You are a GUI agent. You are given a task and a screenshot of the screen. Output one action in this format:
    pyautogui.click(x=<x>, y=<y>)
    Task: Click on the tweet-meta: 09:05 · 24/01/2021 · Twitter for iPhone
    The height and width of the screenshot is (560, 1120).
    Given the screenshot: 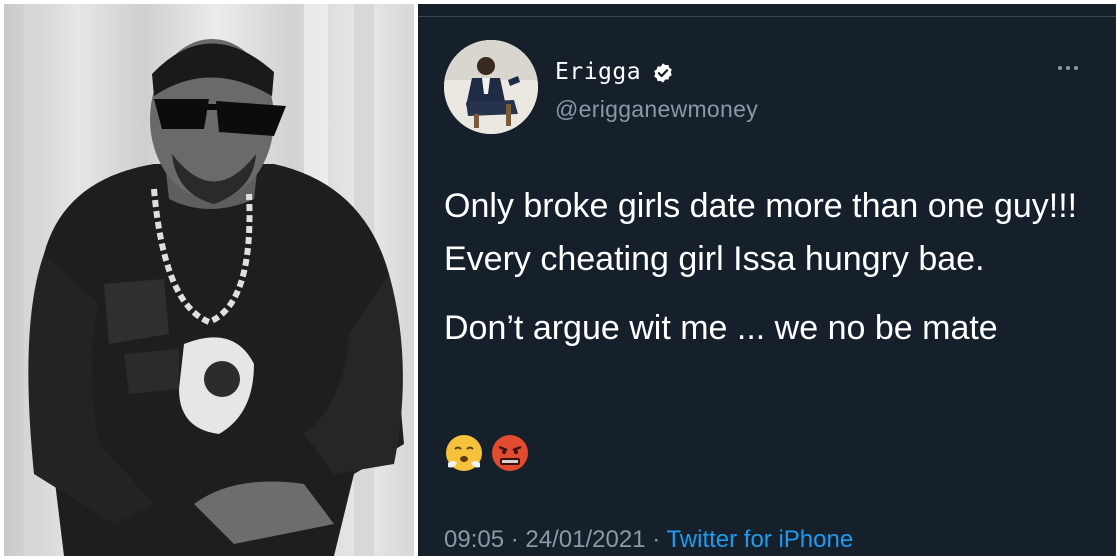 What is the action you would take?
    pyautogui.click(x=648, y=540)
    